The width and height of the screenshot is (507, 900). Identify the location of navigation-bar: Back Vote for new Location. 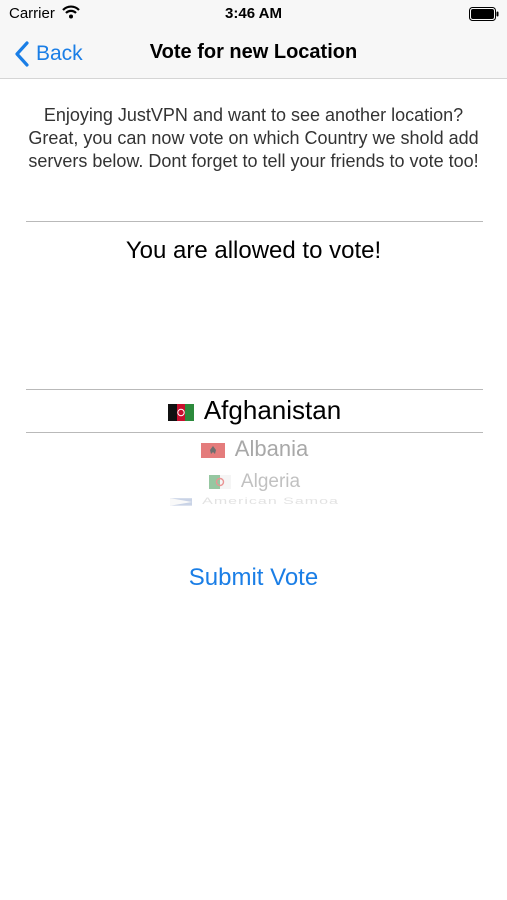
(253, 54).